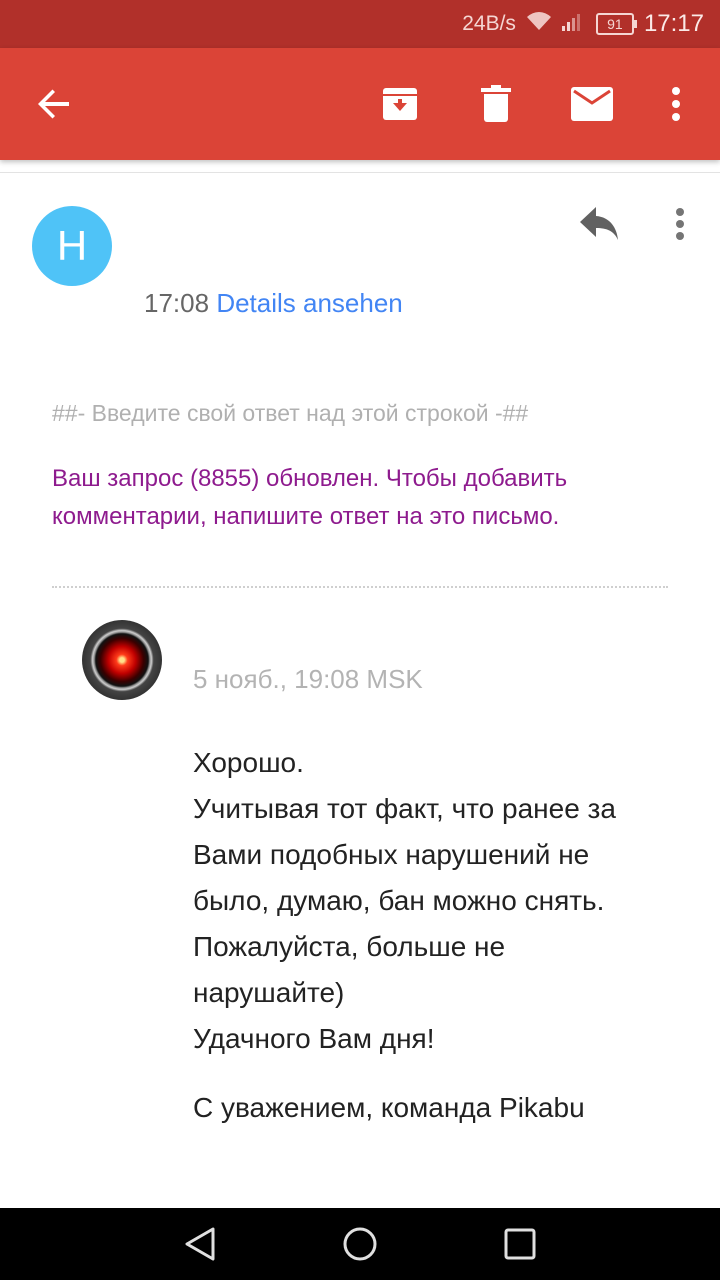  I want to click on details-link: Details ansehen, so click(309, 303).